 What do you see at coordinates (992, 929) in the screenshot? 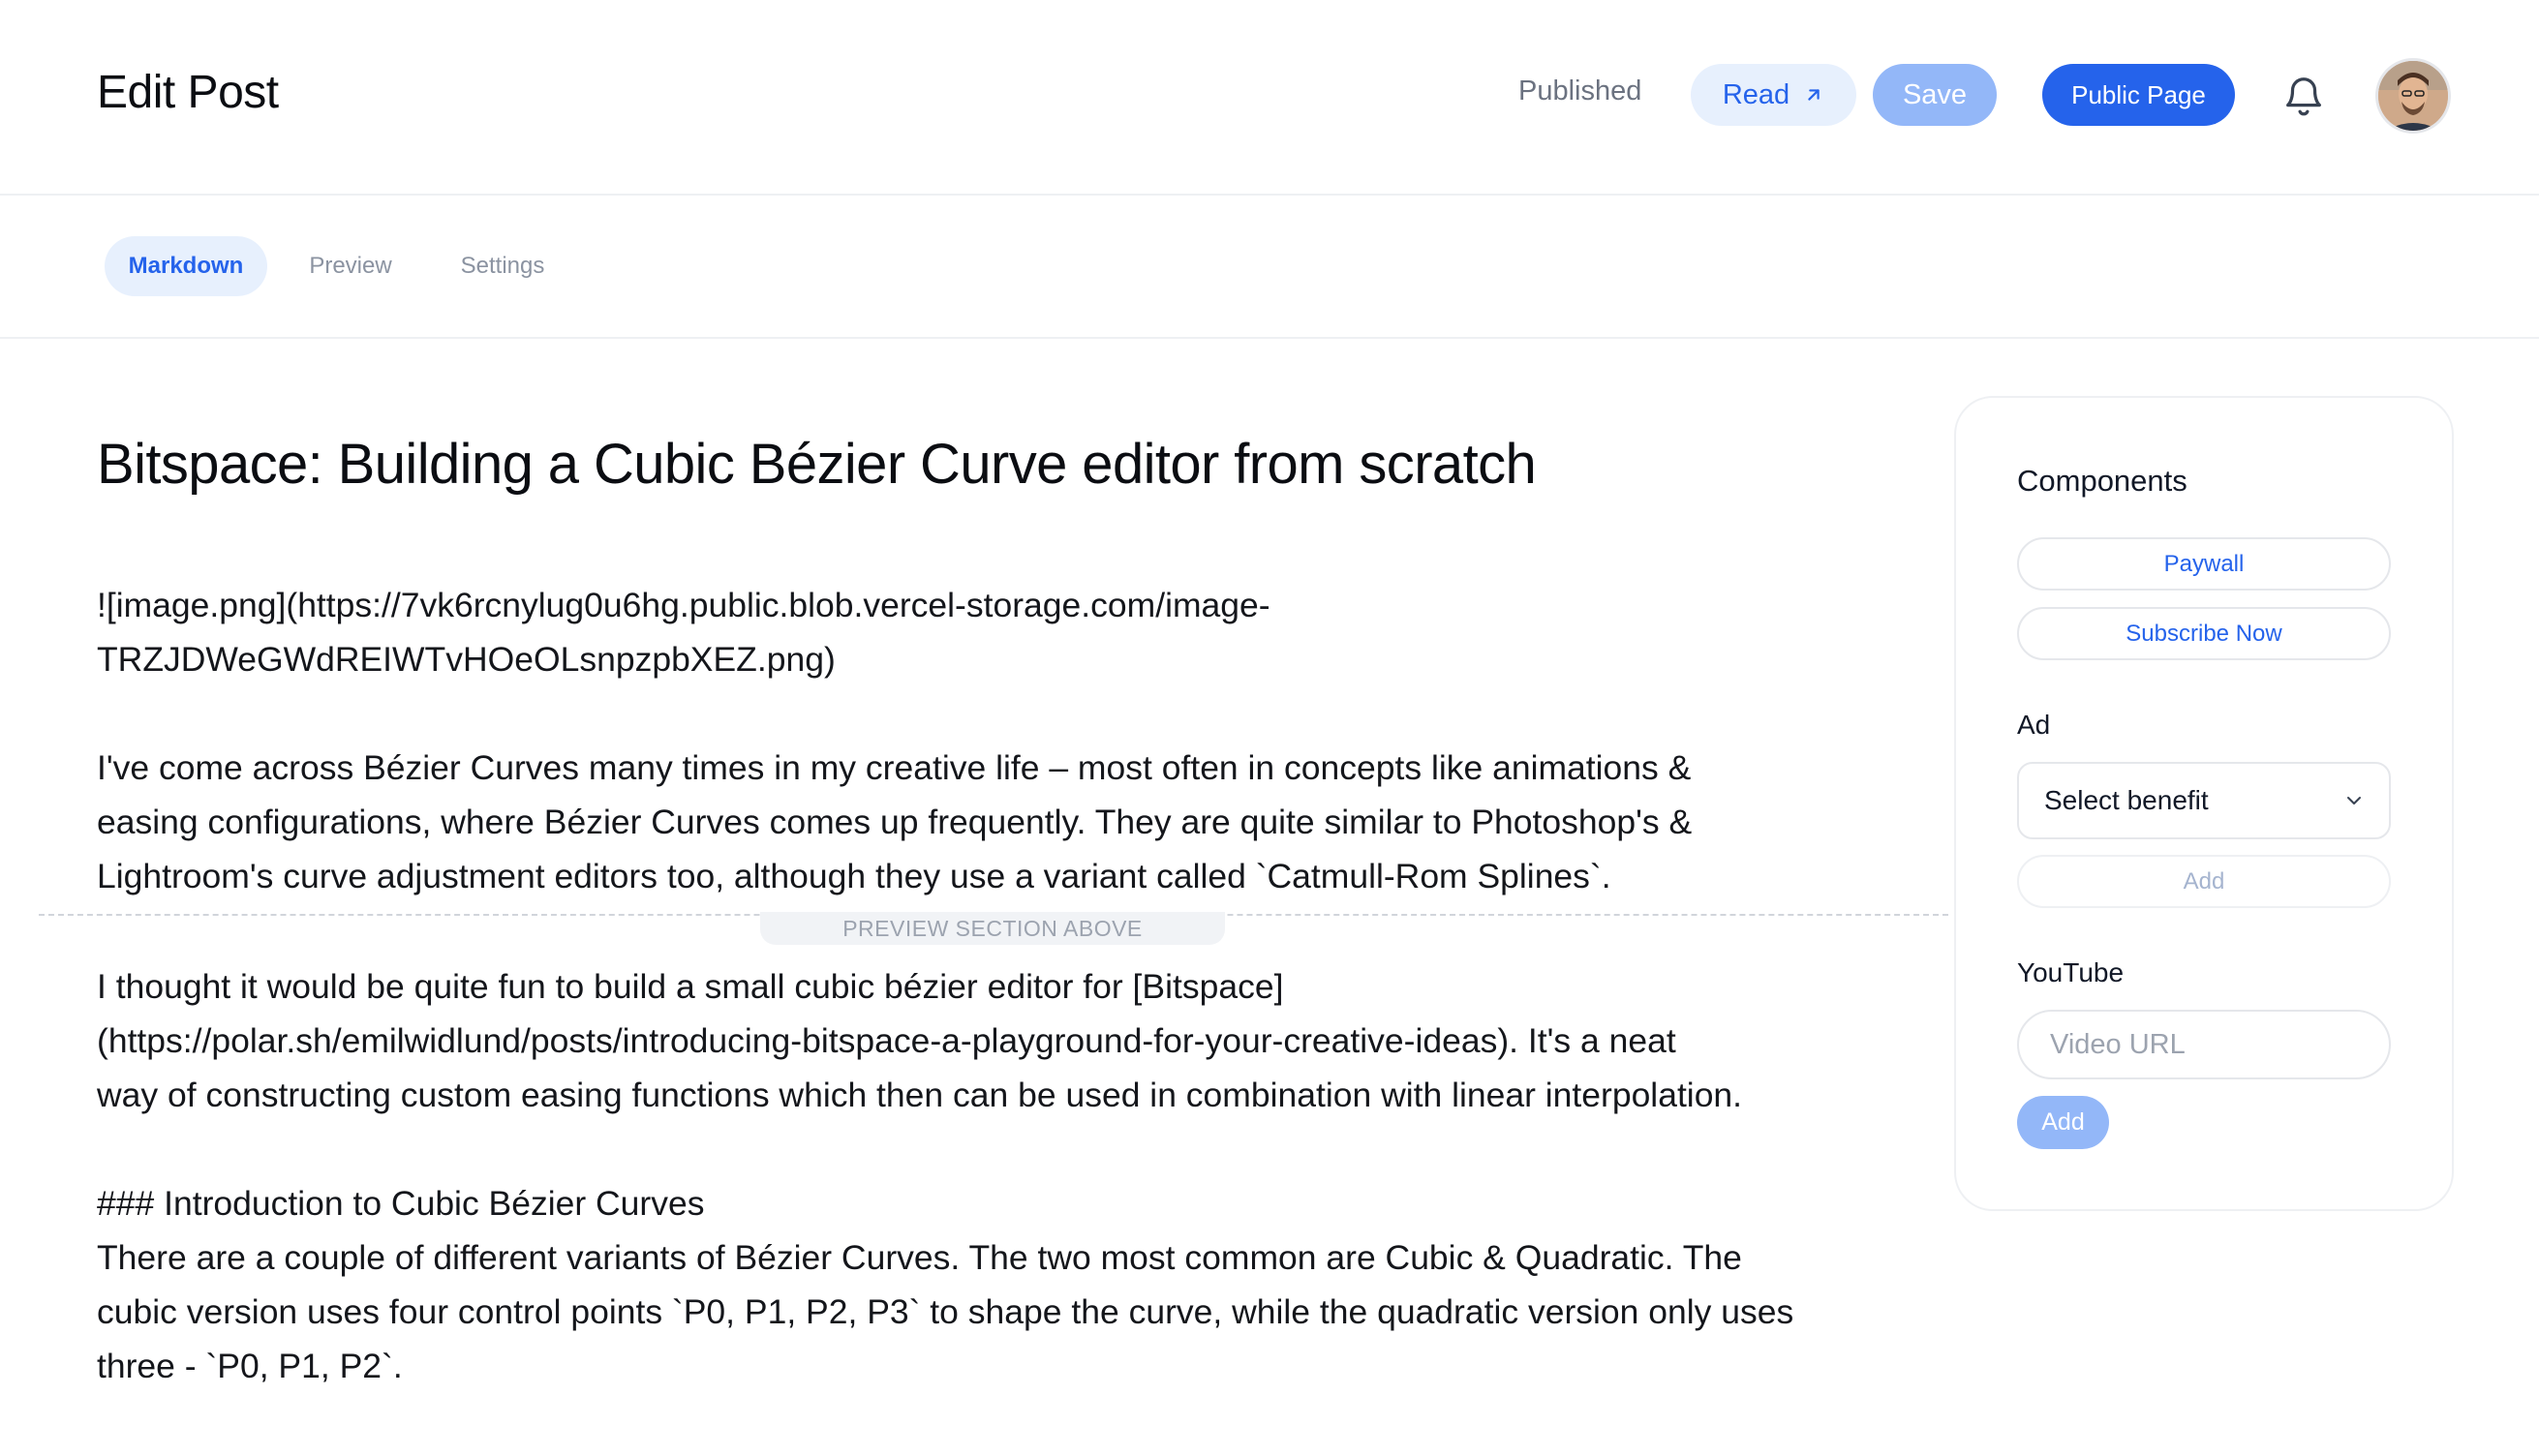
I see `preview-divider-label: PREVIEW SECTION ABOVE` at bounding box center [992, 929].